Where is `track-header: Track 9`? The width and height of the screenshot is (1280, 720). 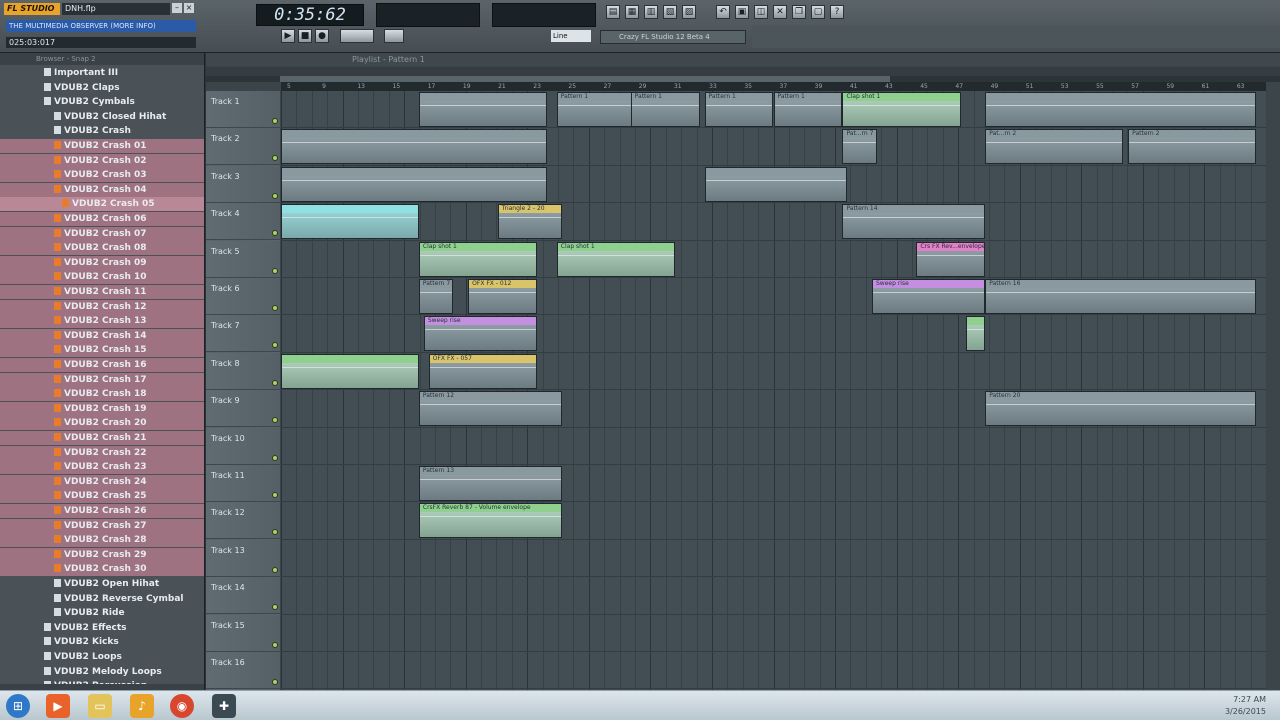 track-header: Track 9 is located at coordinates (243, 409).